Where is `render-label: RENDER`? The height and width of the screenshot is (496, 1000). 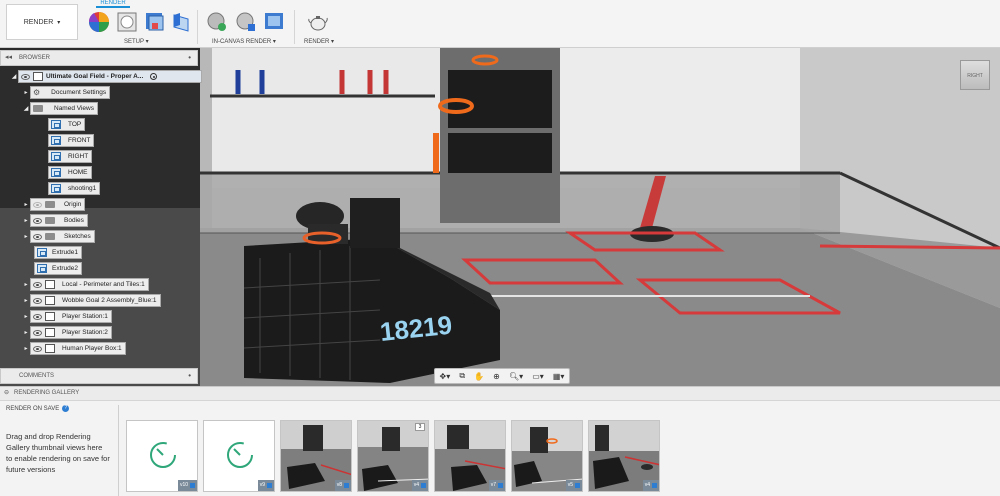 render-label: RENDER is located at coordinates (317, 42).